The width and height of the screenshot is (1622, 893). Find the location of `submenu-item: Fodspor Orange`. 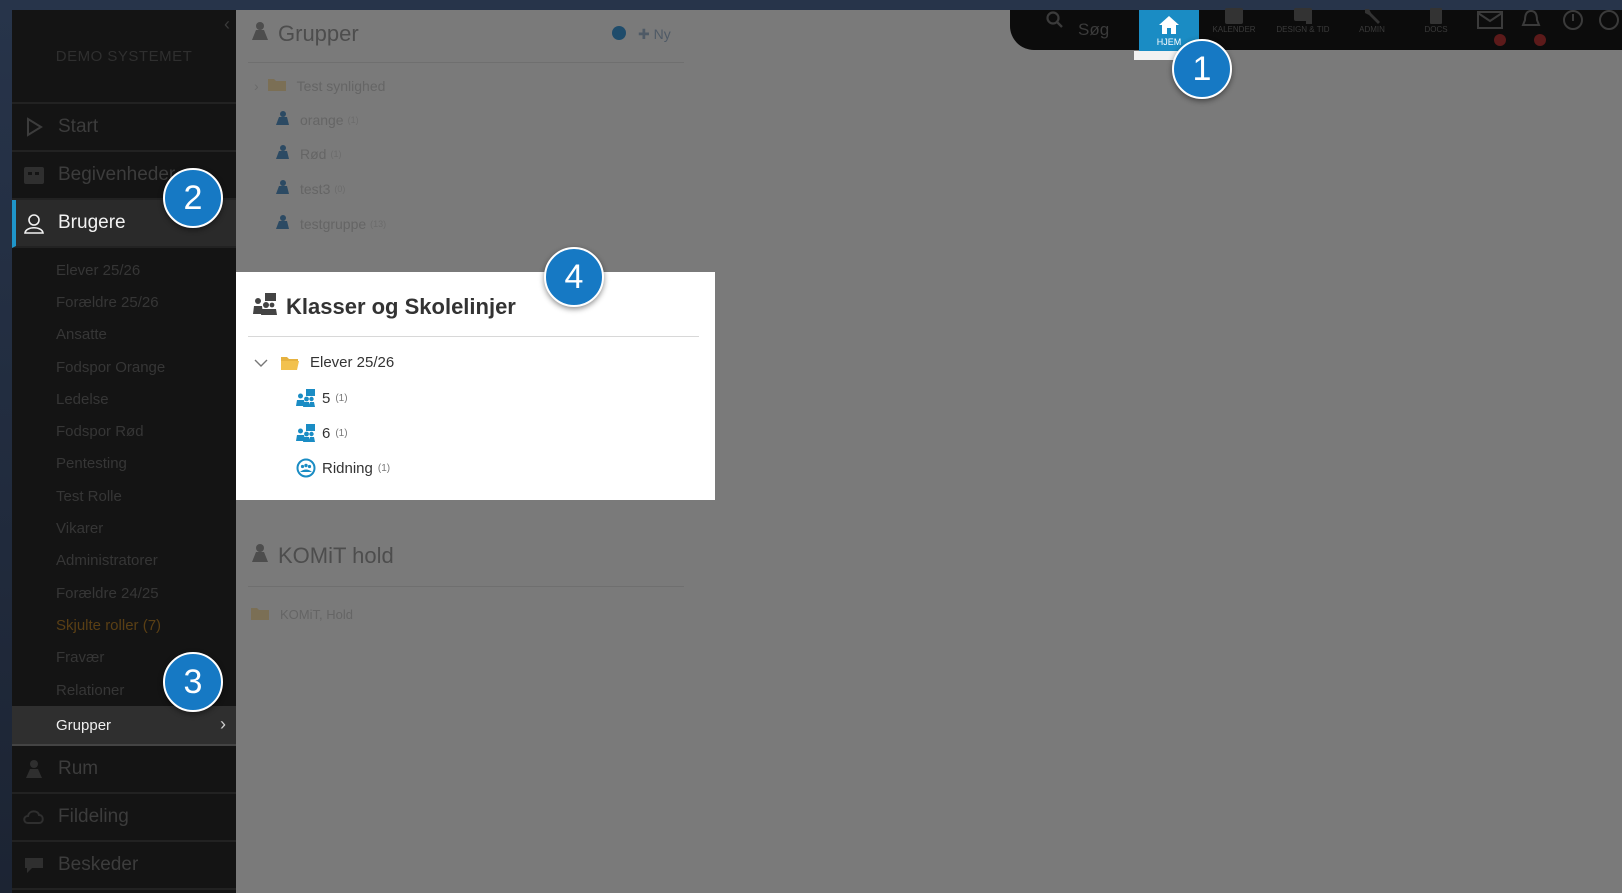

submenu-item: Fodspor Orange is located at coordinates (124, 367).